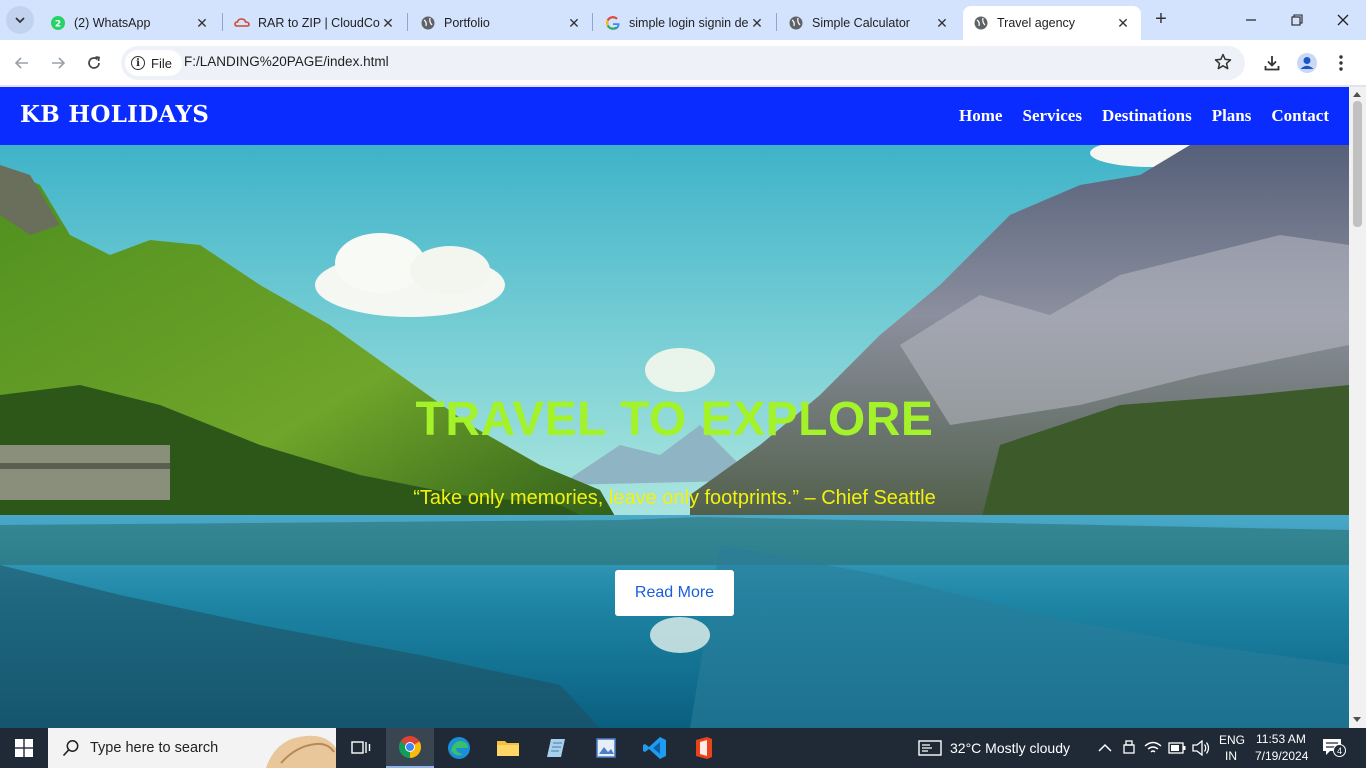  I want to click on site-logo: KB HOLIDAYS, so click(114, 114).